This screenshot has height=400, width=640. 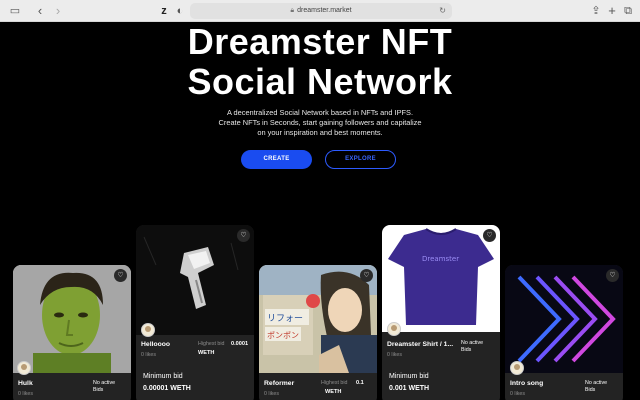 What do you see at coordinates (156, 344) in the screenshot?
I see `nft-name: Helloooo` at bounding box center [156, 344].